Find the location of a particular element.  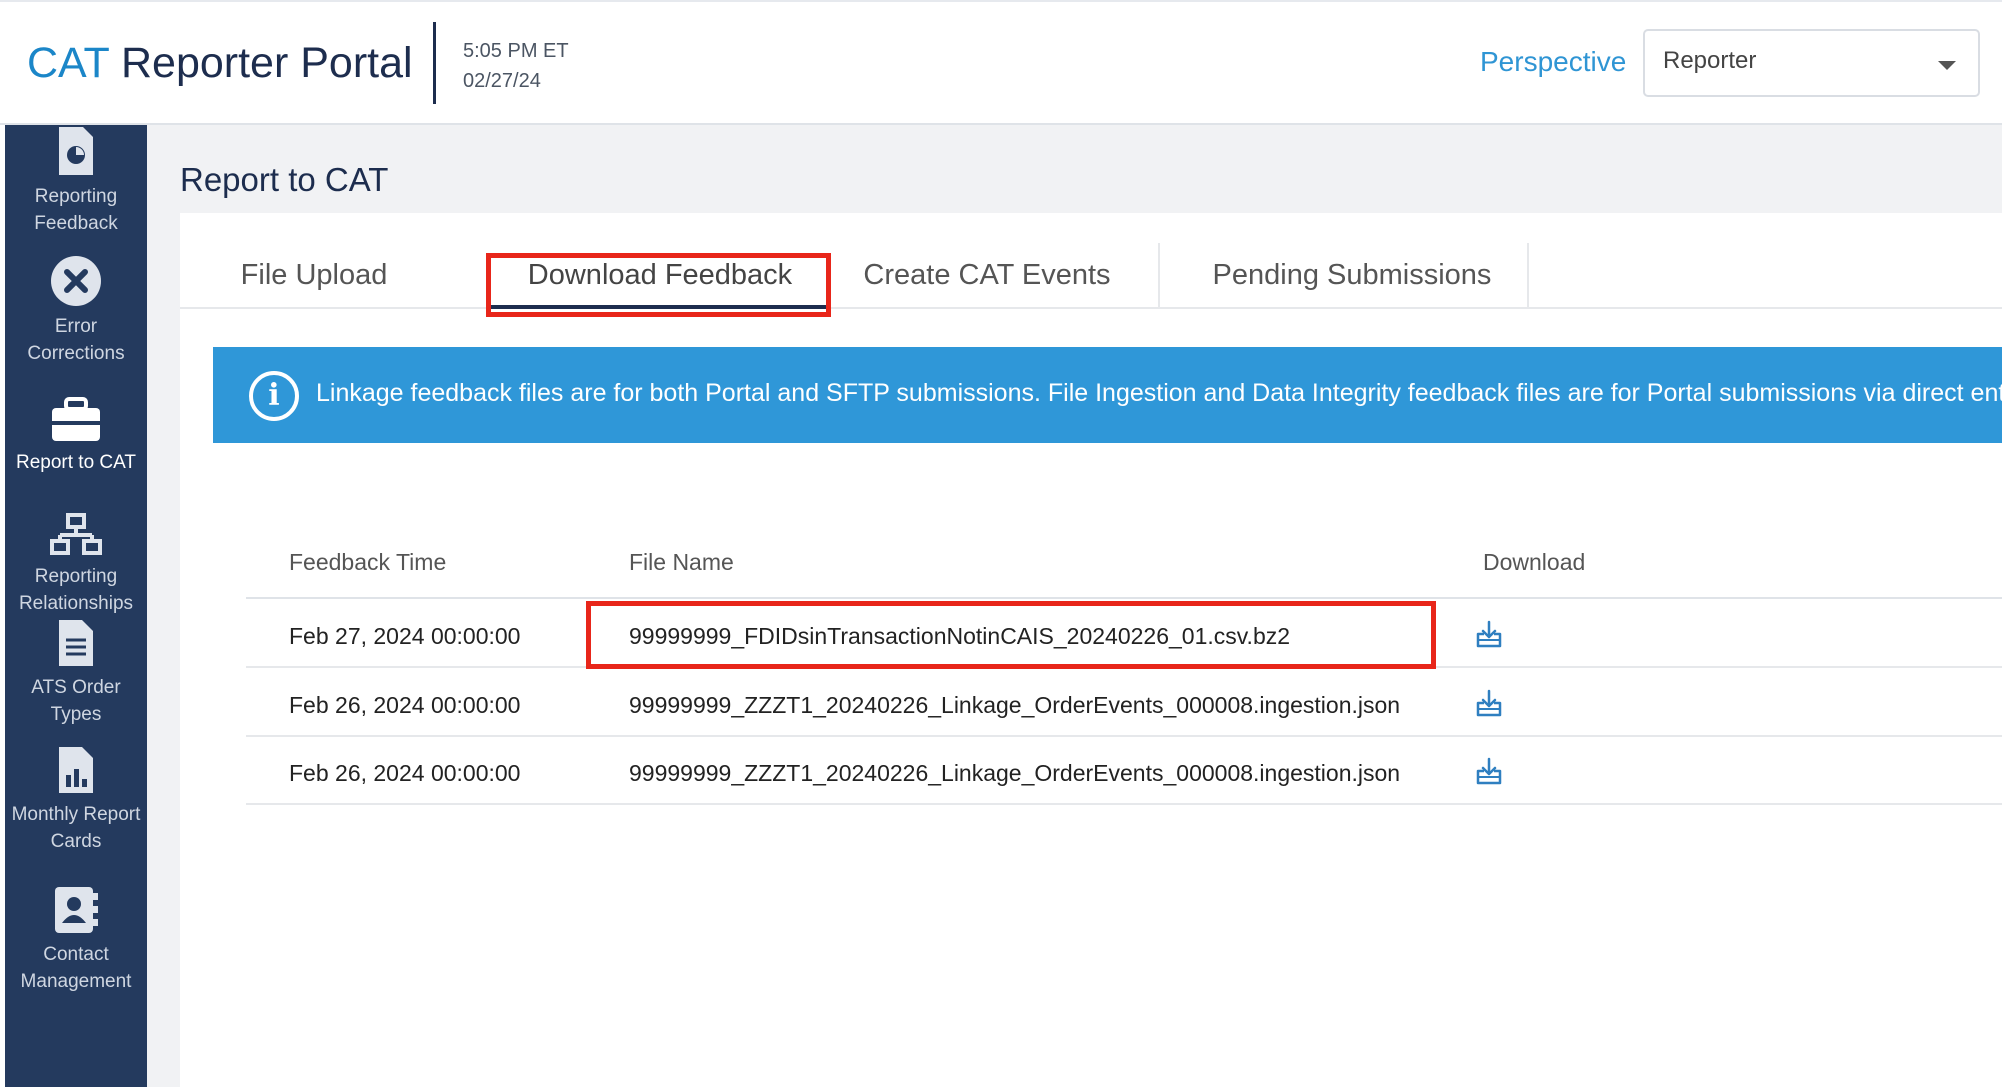

app-title-prefix: CAT is located at coordinates (68, 63).